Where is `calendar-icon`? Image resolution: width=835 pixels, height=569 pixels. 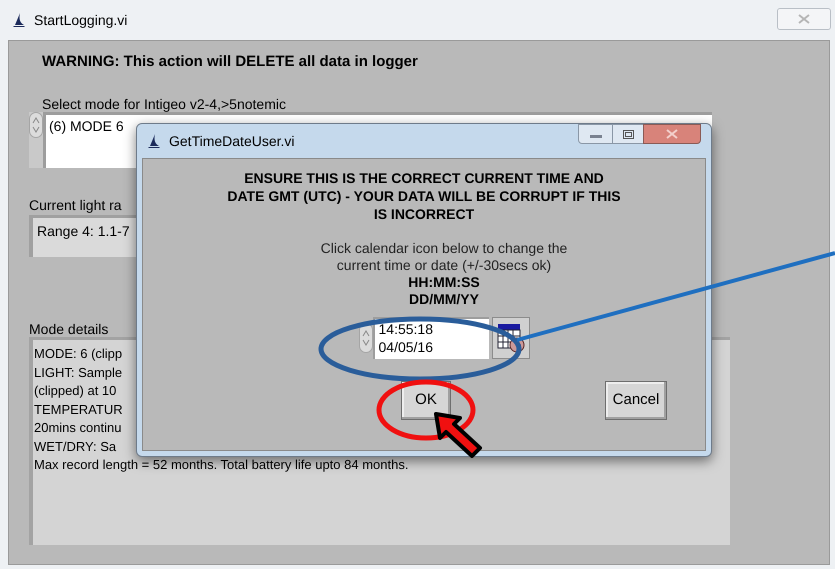
calendar-icon is located at coordinates (510, 338).